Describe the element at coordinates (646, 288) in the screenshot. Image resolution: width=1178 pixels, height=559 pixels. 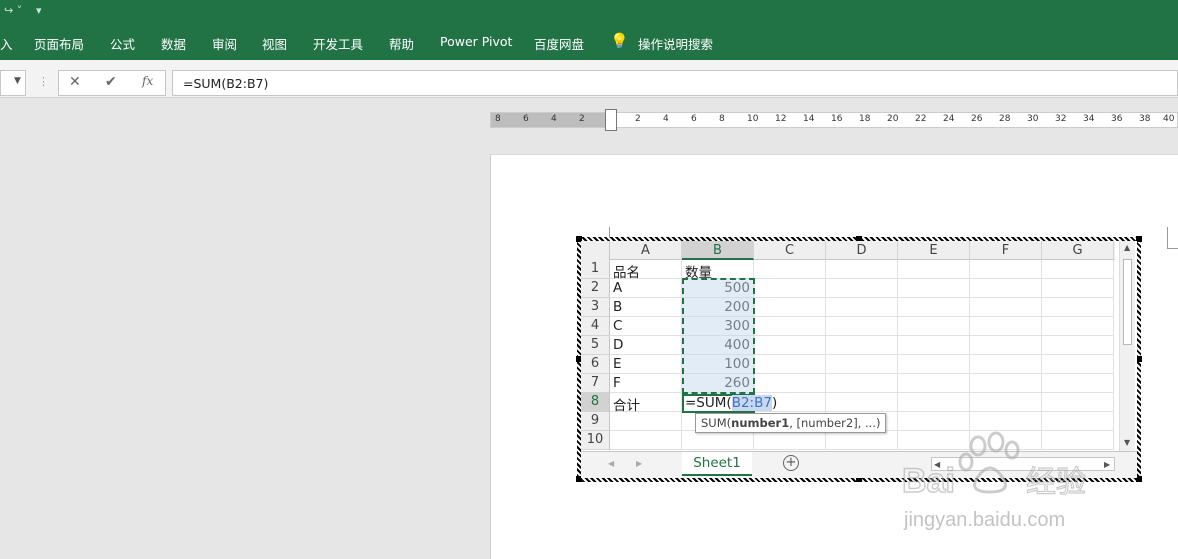
I see `cell: A` at that location.